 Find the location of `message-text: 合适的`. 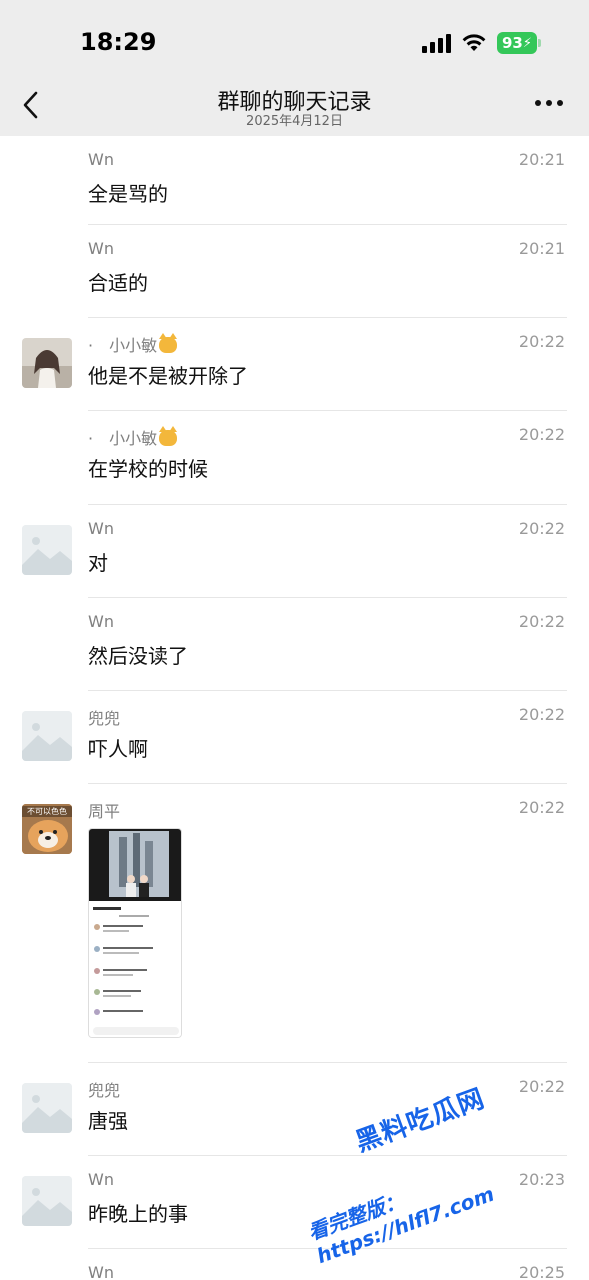

message-text: 合适的 is located at coordinates (118, 283).